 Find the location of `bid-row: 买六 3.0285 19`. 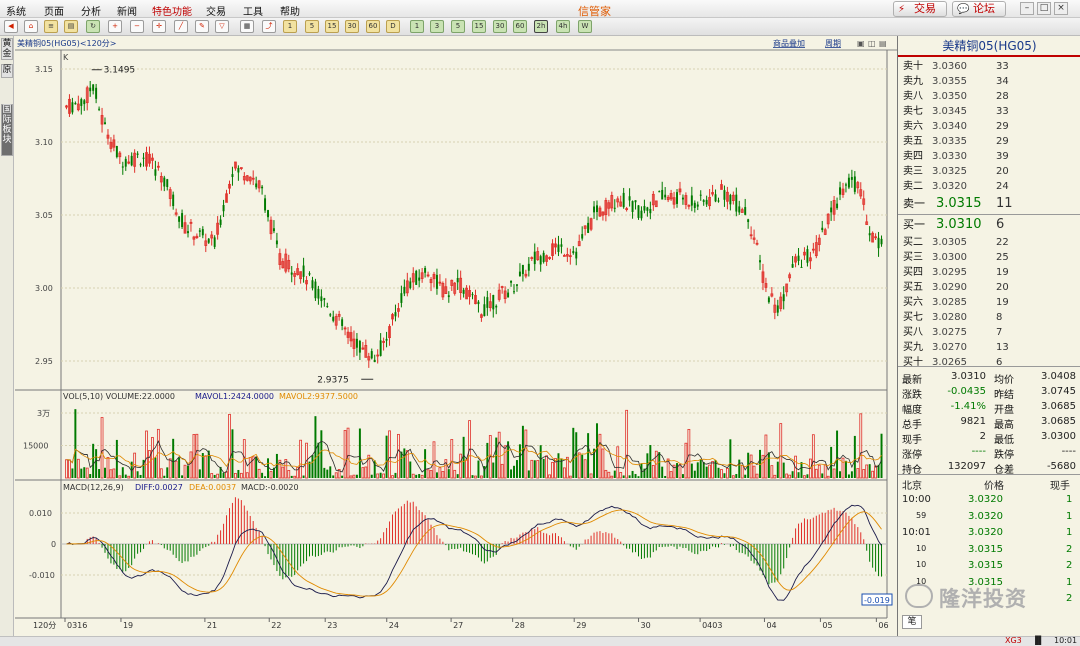

bid-row: 买六 3.0285 19 is located at coordinates (989, 302).